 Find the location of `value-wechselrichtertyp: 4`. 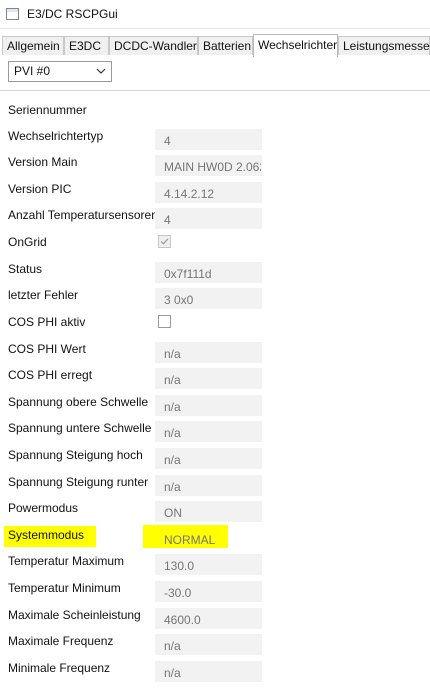

value-wechselrichtertyp: 4 is located at coordinates (167, 141).